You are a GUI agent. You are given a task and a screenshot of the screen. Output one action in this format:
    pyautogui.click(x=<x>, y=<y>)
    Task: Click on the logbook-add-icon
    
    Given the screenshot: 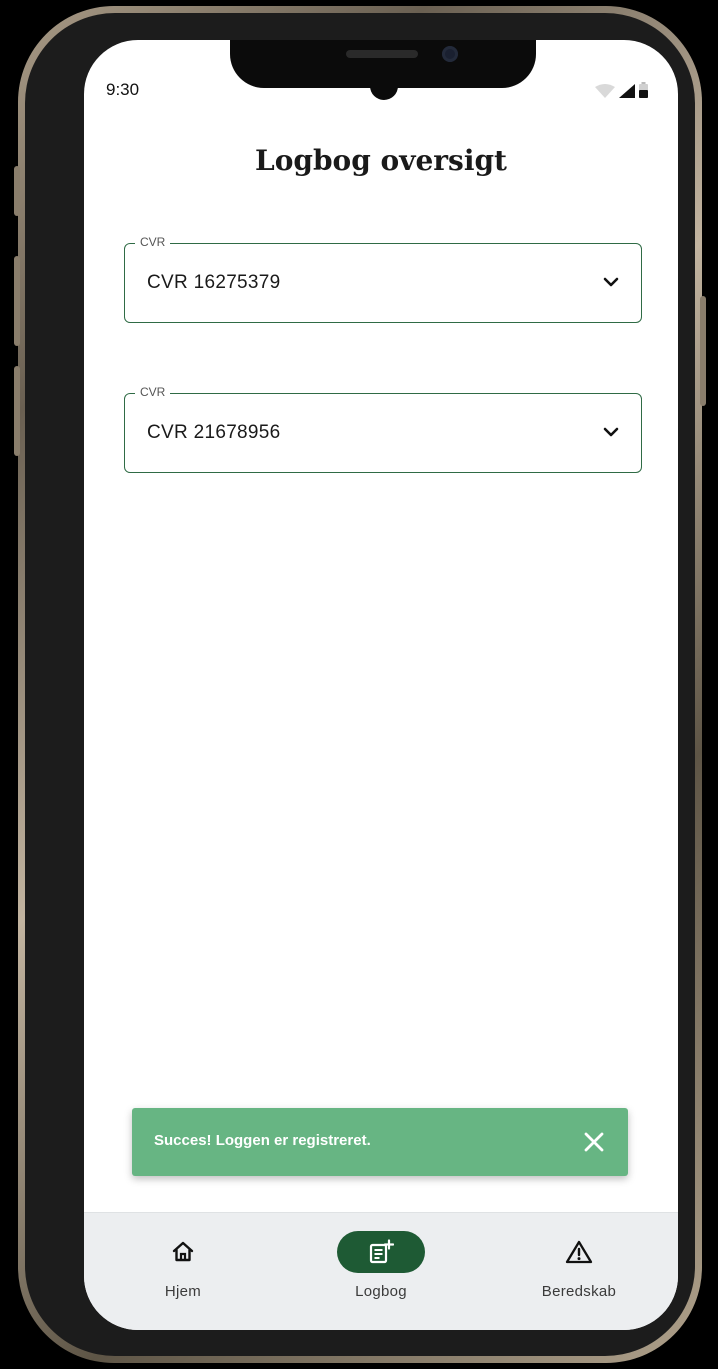 What is the action you would take?
    pyautogui.click(x=381, y=1251)
    